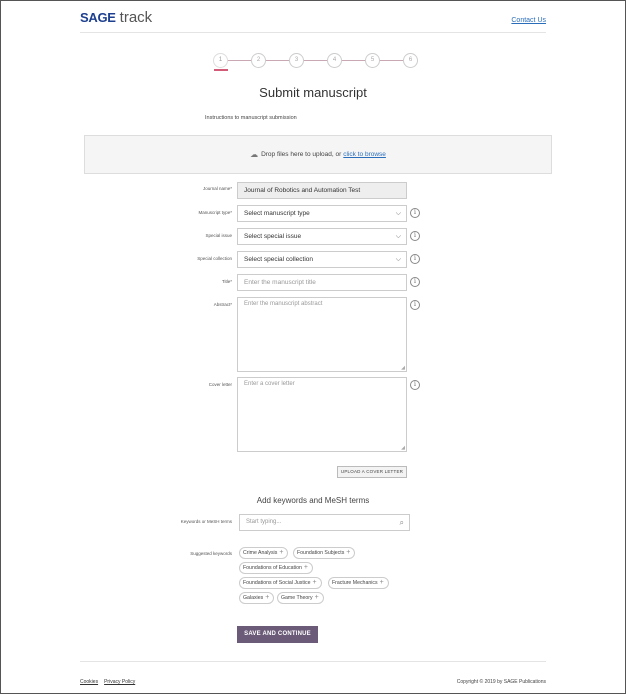 This screenshot has height=694, width=626. What do you see at coordinates (269, 384) in the screenshot?
I see `cover-letter-placeholder: Enter a cover letter` at bounding box center [269, 384].